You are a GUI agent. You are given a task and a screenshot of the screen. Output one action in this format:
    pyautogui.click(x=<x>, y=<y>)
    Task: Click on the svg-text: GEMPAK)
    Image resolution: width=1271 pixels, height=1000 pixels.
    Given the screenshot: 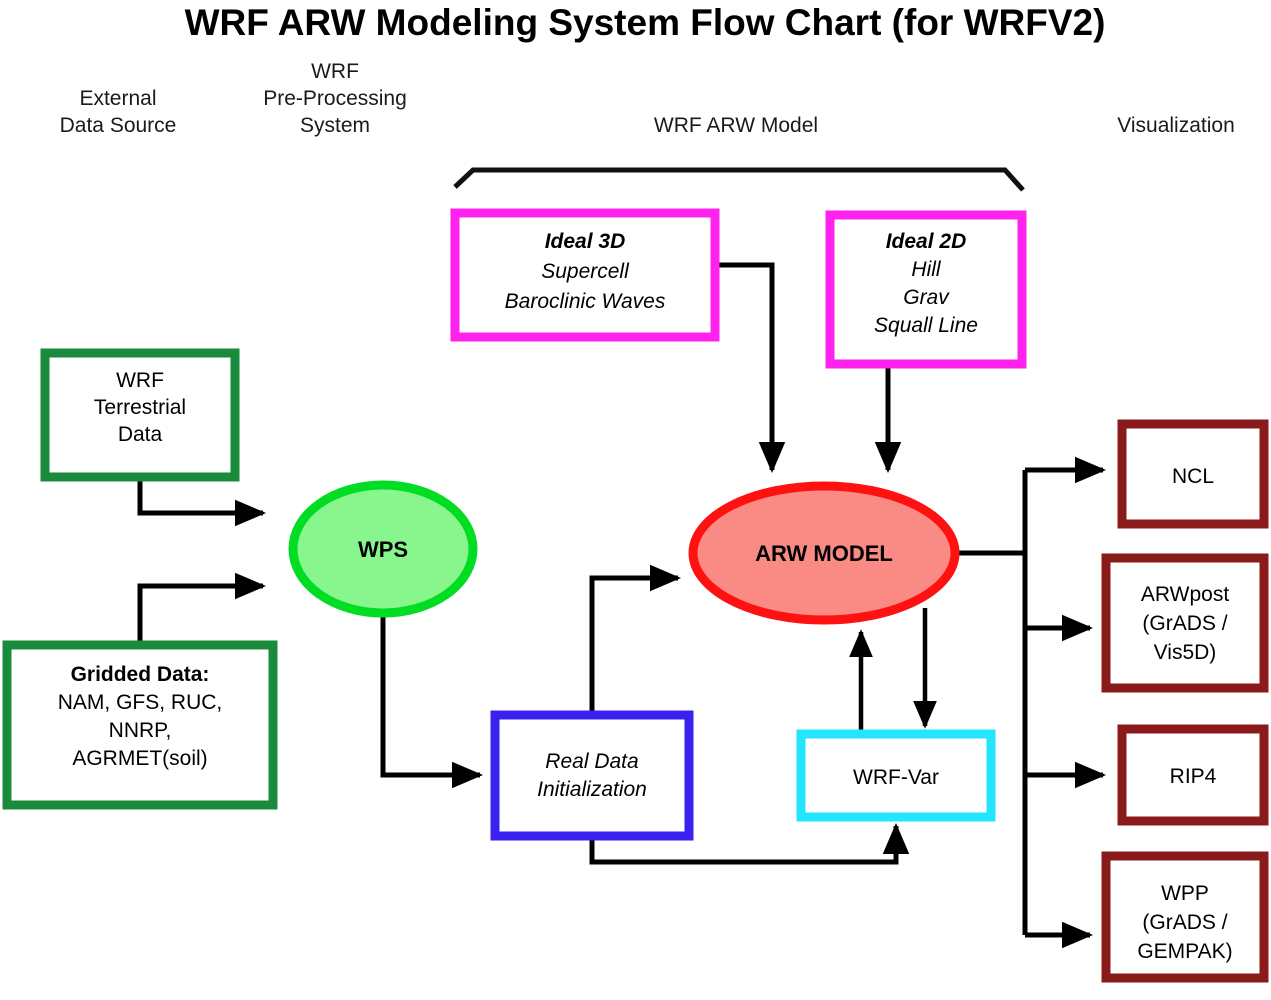 What is the action you would take?
    pyautogui.click(x=1184, y=951)
    